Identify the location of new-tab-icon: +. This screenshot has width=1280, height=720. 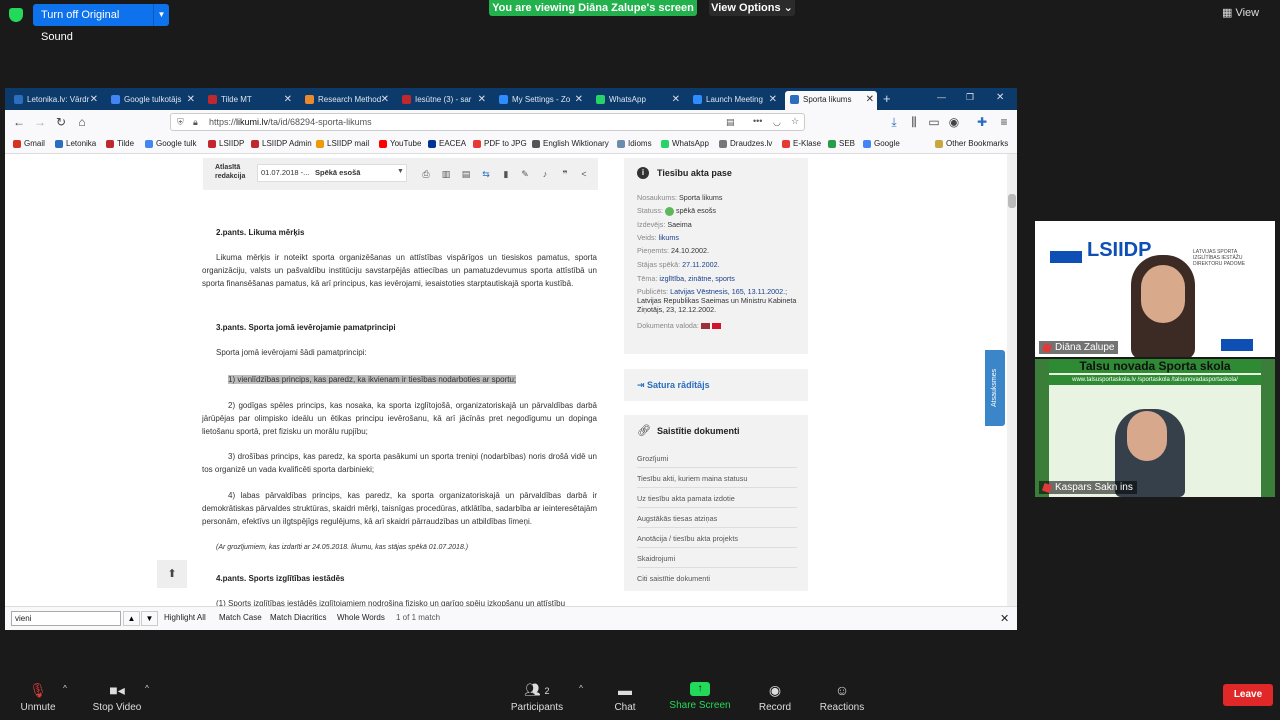
(887, 98).